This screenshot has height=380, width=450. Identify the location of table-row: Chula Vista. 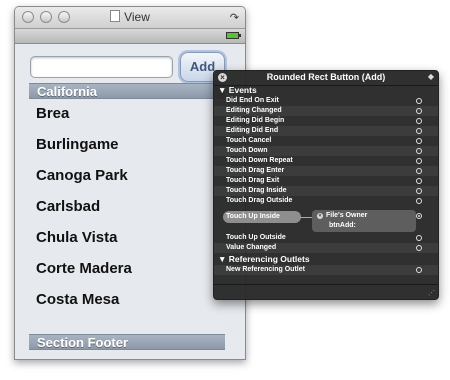
(76, 237).